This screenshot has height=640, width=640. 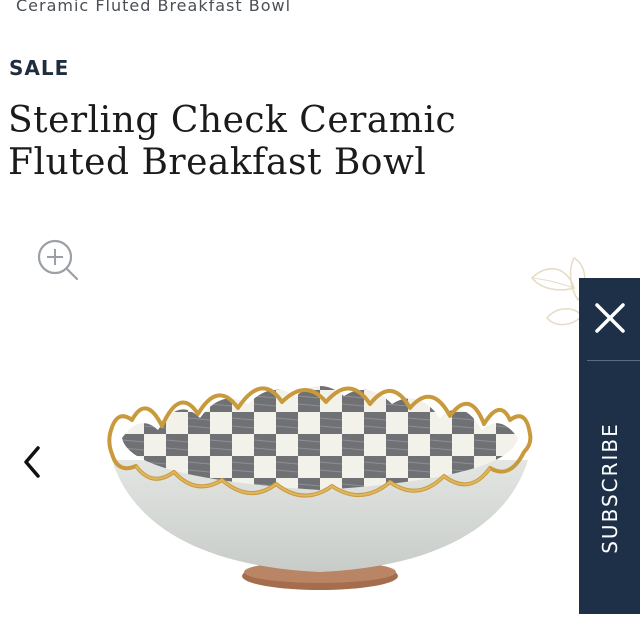 I want to click on close-icon, so click(x=609, y=318).